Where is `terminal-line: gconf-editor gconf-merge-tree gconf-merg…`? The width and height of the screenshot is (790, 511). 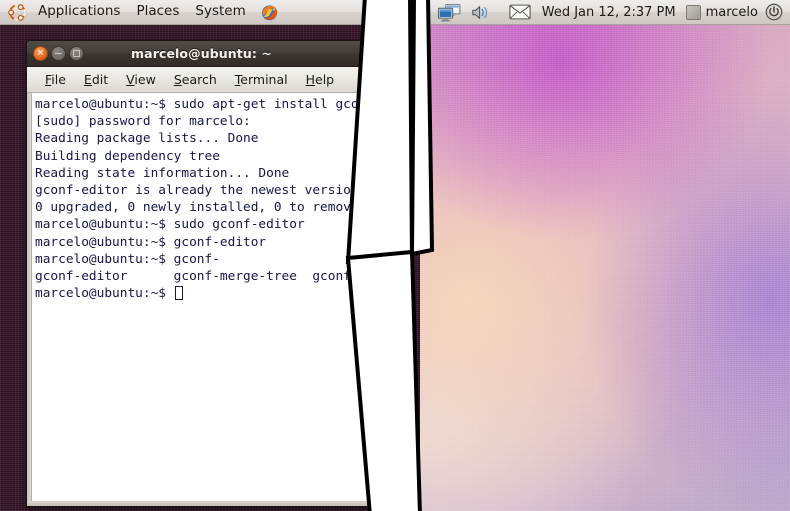 terminal-line: gconf-editor gconf-merge-tree gconf-merg… is located at coordinates (201, 276).